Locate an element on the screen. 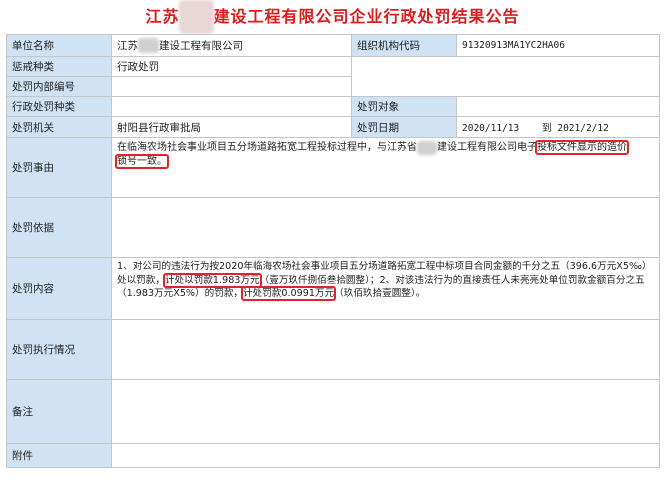 The width and height of the screenshot is (665, 496). highlight-box: 投标文件显示的造价 is located at coordinates (582, 147).